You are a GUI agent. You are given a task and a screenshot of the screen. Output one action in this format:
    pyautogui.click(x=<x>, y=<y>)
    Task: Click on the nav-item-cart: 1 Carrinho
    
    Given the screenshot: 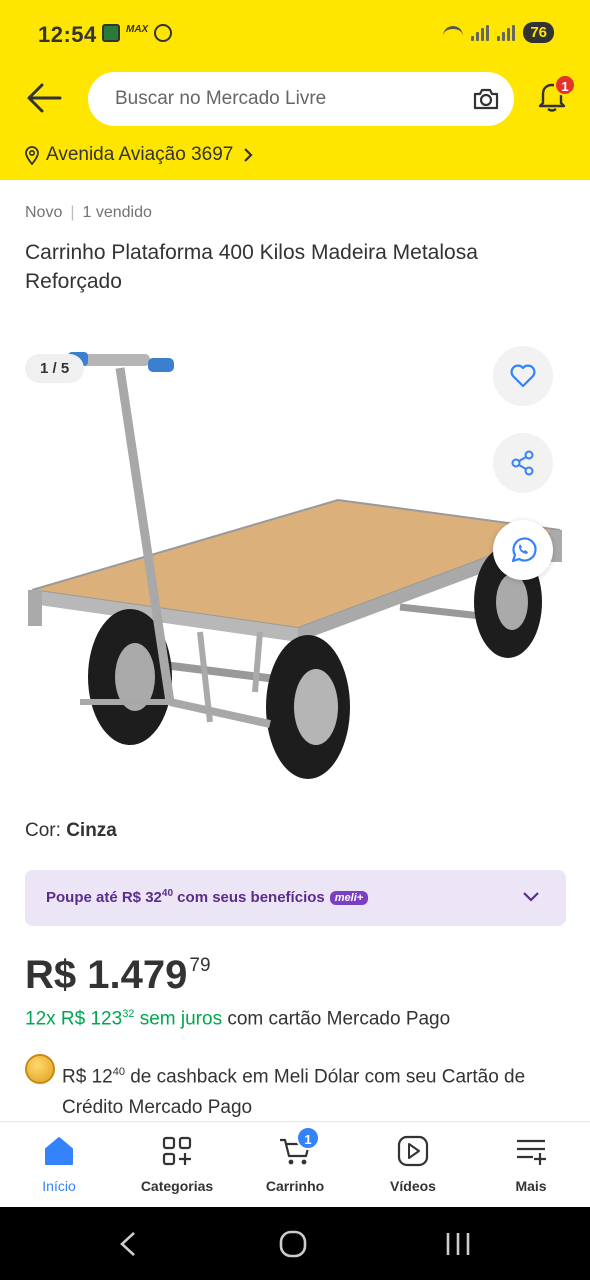 What is the action you would take?
    pyautogui.click(x=295, y=1165)
    